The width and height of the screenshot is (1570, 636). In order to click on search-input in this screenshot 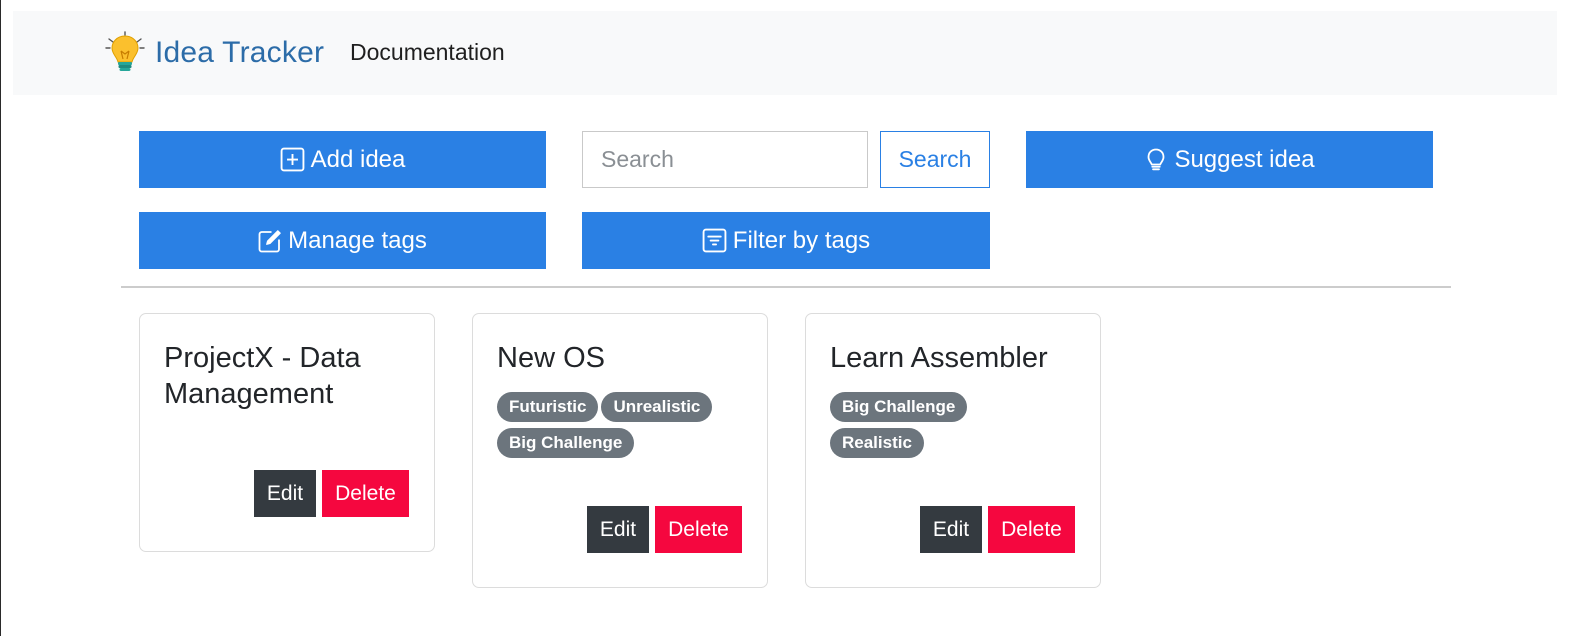, I will do `click(725, 159)`.